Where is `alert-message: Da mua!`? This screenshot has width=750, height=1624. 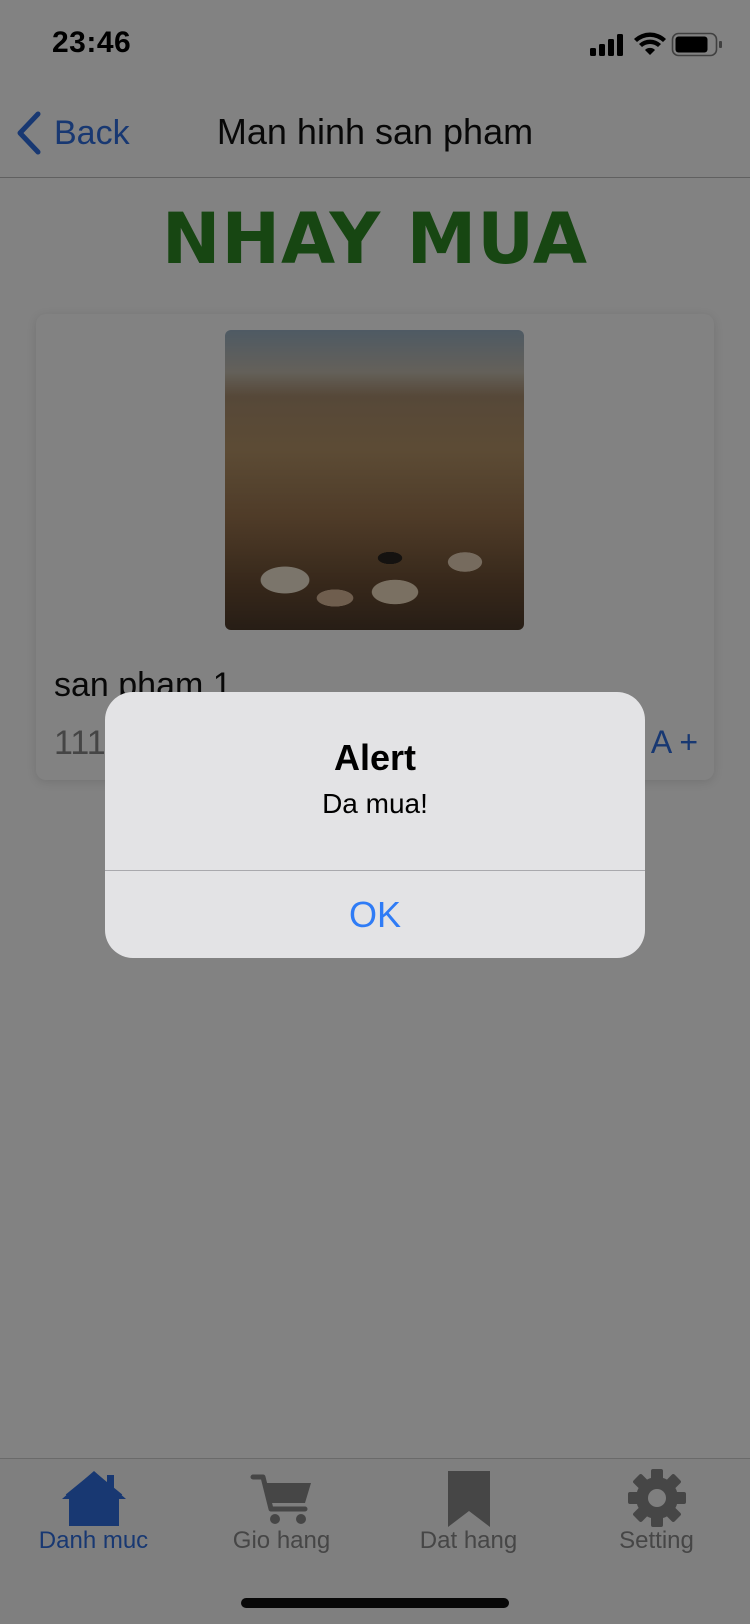
alert-message: Da mua! is located at coordinates (375, 803).